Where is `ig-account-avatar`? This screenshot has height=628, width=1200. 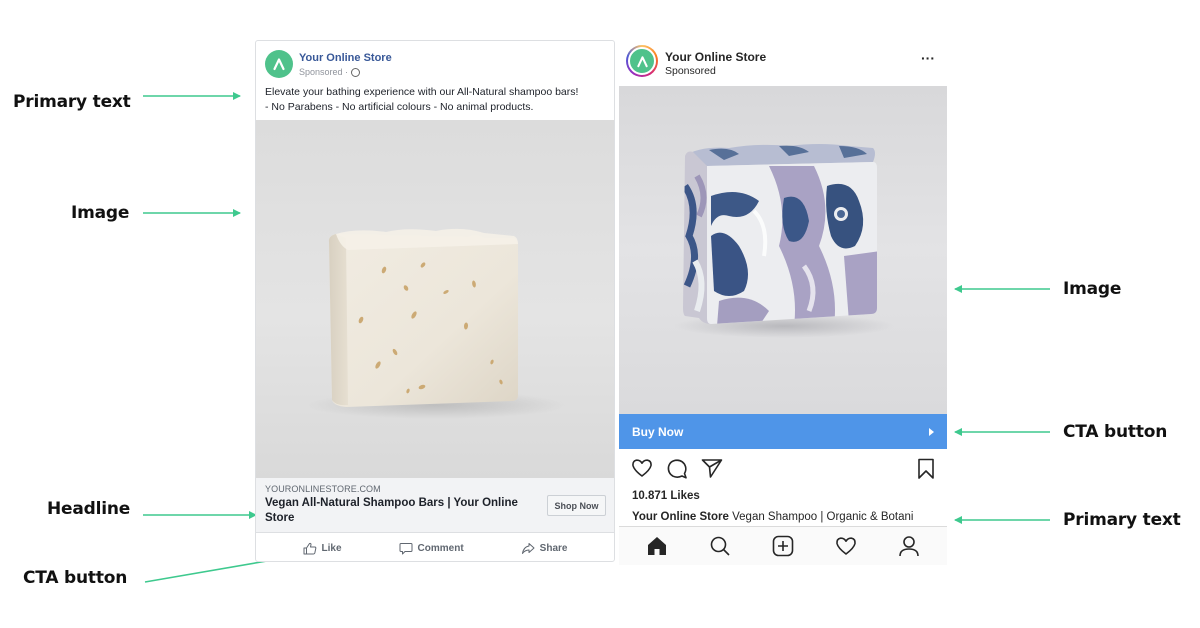
ig-account-avatar is located at coordinates (642, 61).